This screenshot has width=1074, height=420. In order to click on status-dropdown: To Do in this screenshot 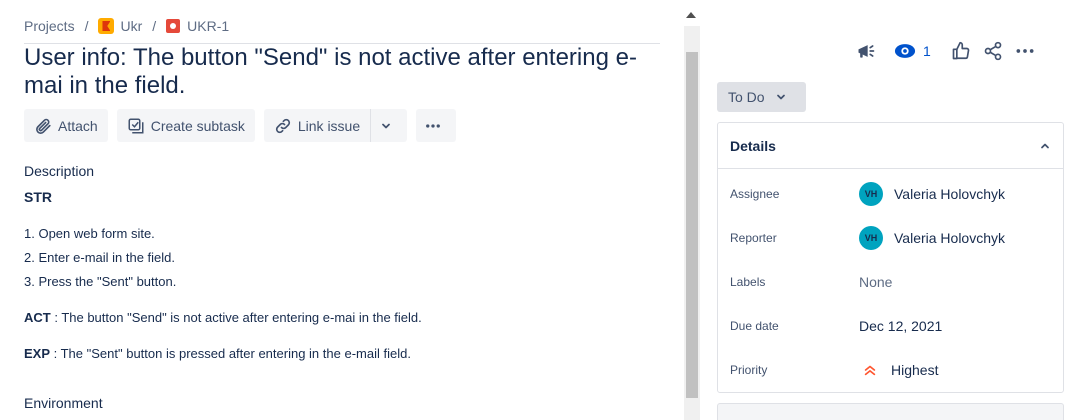, I will do `click(761, 97)`.